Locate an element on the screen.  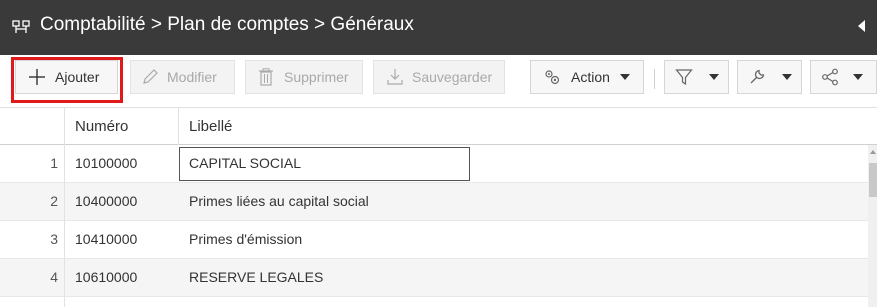
row-index: 4 is located at coordinates (54, 277).